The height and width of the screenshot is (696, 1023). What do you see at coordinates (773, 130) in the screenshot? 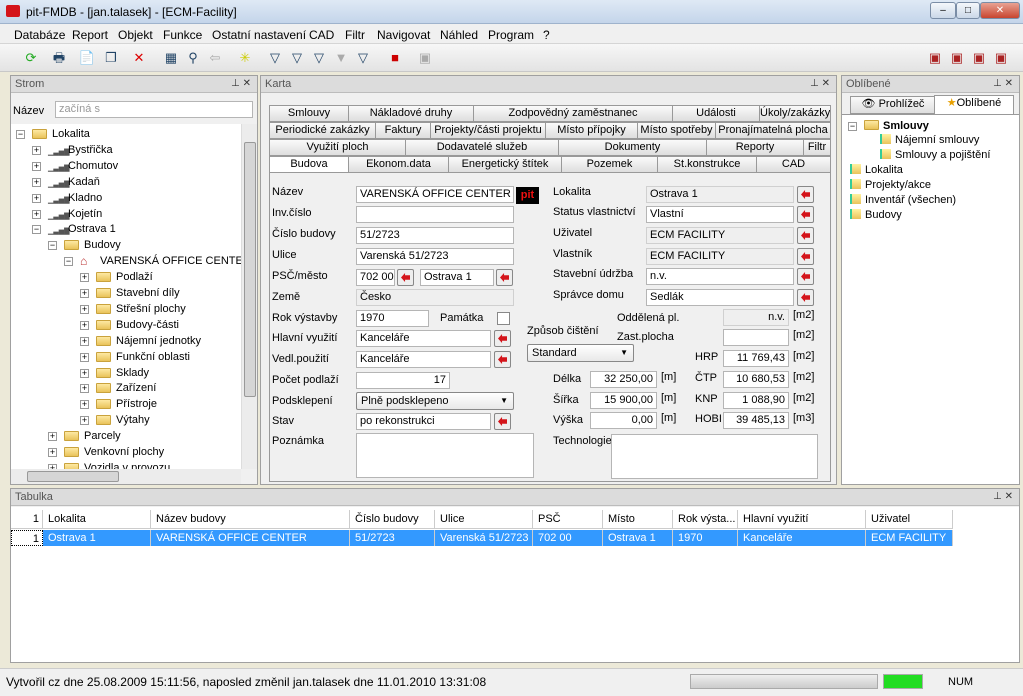
I see `tab-1-5: Pronajímatelná plocha` at bounding box center [773, 130].